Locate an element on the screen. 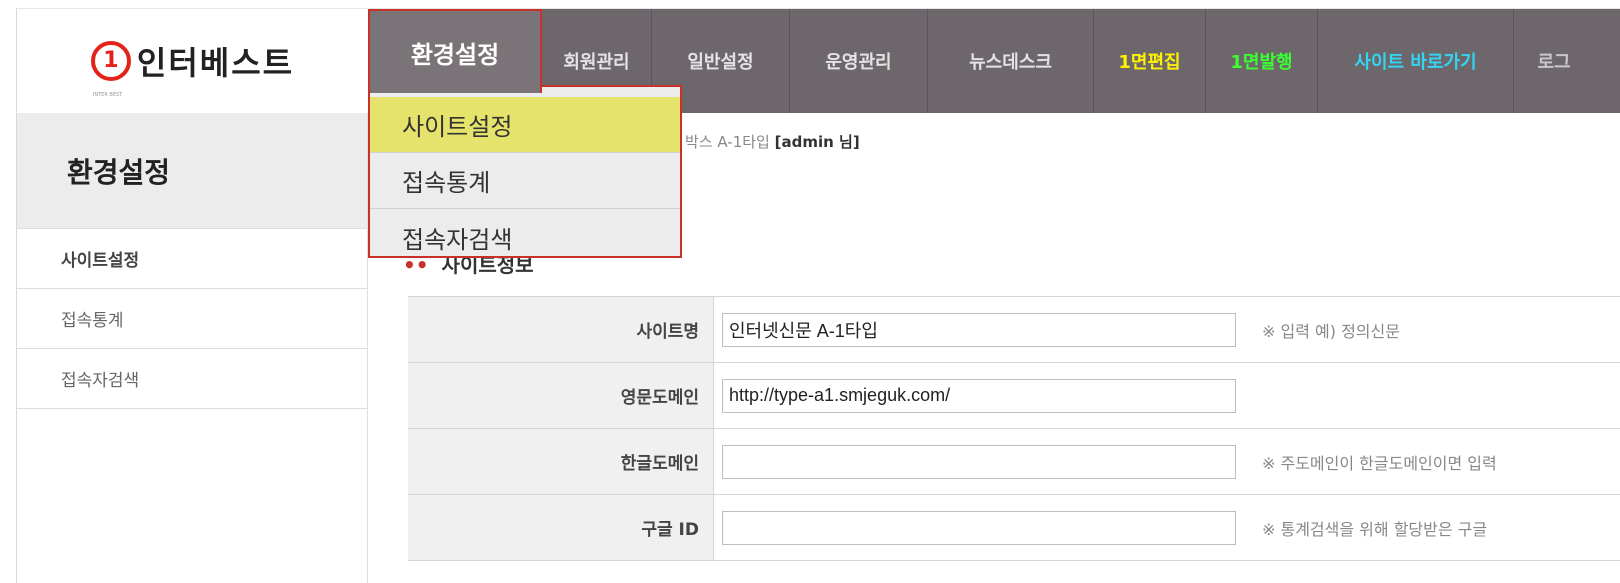  sidebar-title: 환경설정 is located at coordinates (192, 171).